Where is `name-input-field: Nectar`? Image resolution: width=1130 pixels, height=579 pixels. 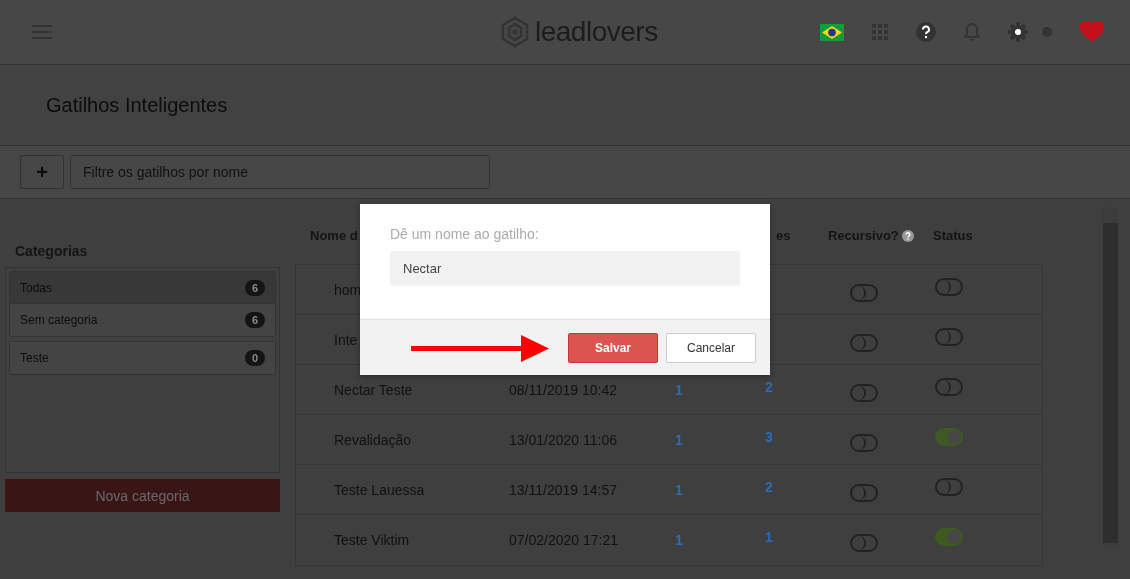
name-input-field: Nectar is located at coordinates (565, 268).